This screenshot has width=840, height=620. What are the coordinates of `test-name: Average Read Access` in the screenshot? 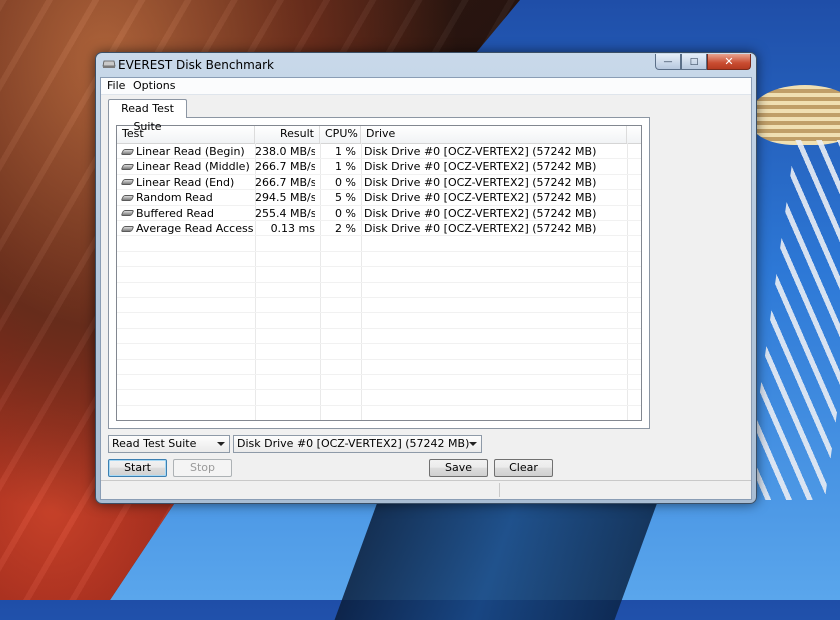 It's located at (194, 228).